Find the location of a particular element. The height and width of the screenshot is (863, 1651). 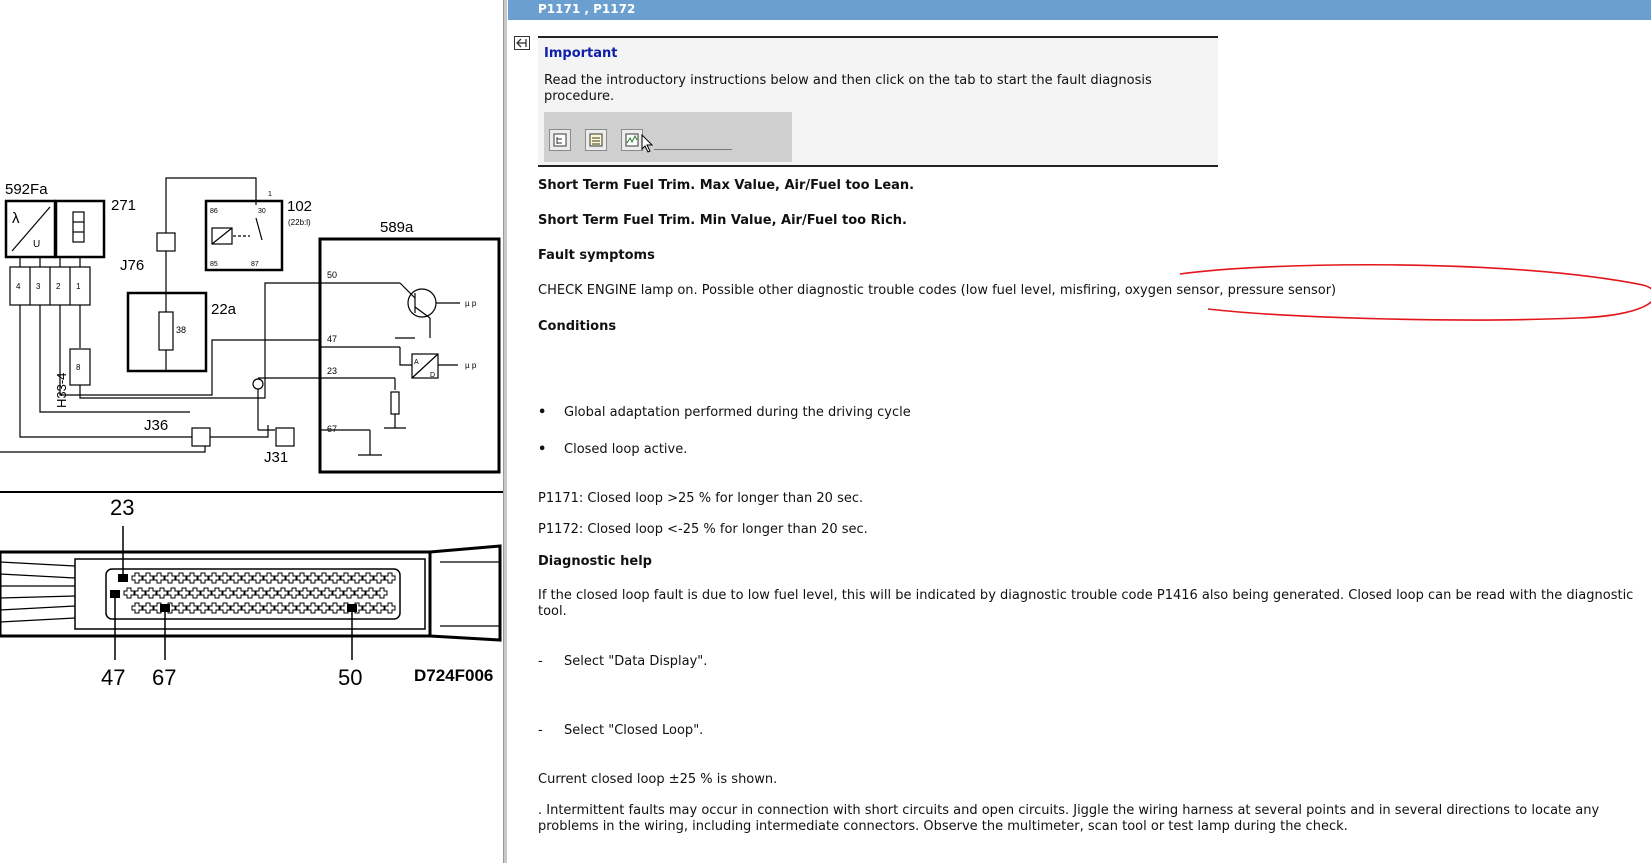

label-22a: 22a is located at coordinates (224, 309).